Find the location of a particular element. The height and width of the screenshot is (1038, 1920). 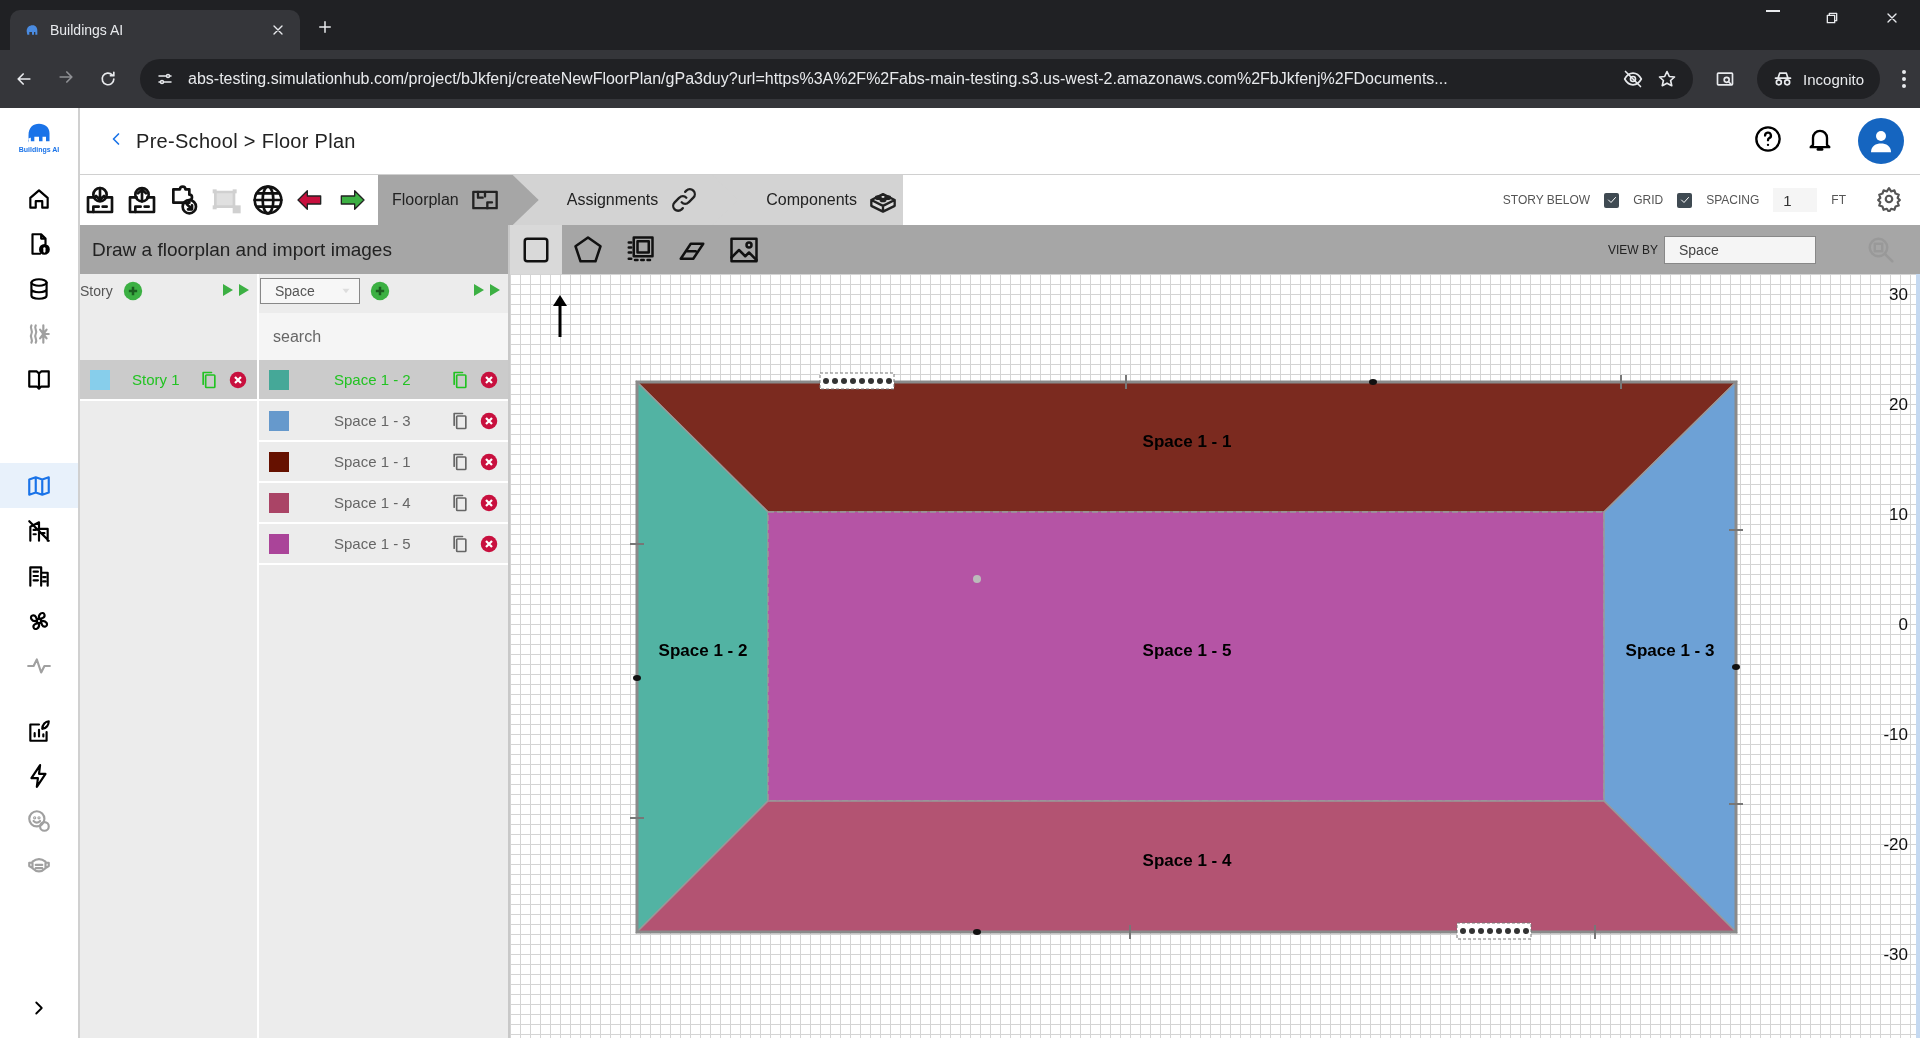

incognito-icon is located at coordinates (1783, 79).